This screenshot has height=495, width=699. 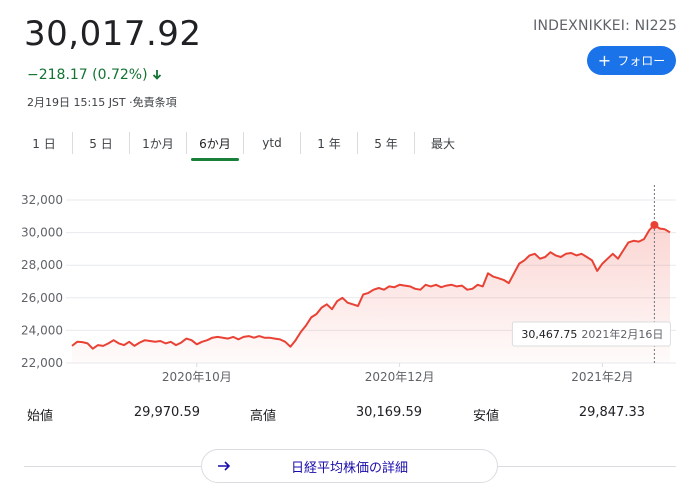 I want to click on y-tick-label-0: 32,000, so click(x=42, y=200).